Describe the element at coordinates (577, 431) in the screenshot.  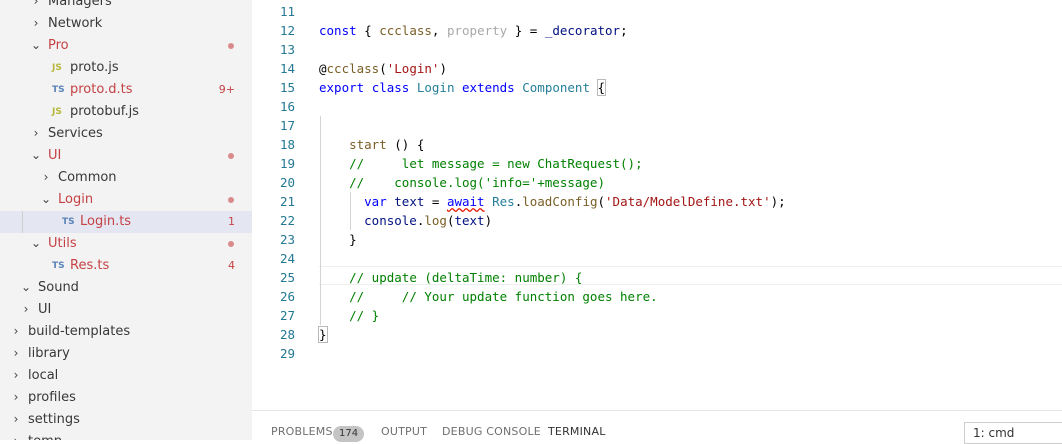
I see `tab-terminal: TERMINAL` at that location.